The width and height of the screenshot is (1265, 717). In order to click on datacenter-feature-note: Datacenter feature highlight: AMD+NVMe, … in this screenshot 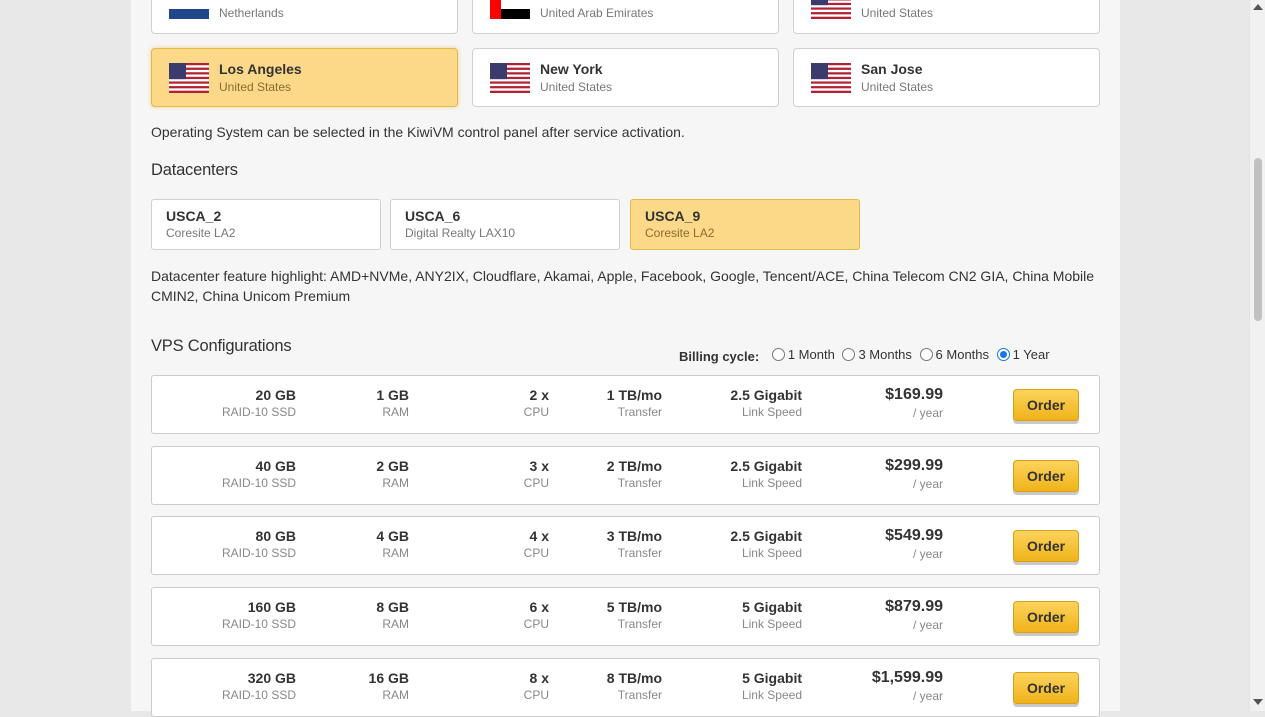, I will do `click(623, 286)`.